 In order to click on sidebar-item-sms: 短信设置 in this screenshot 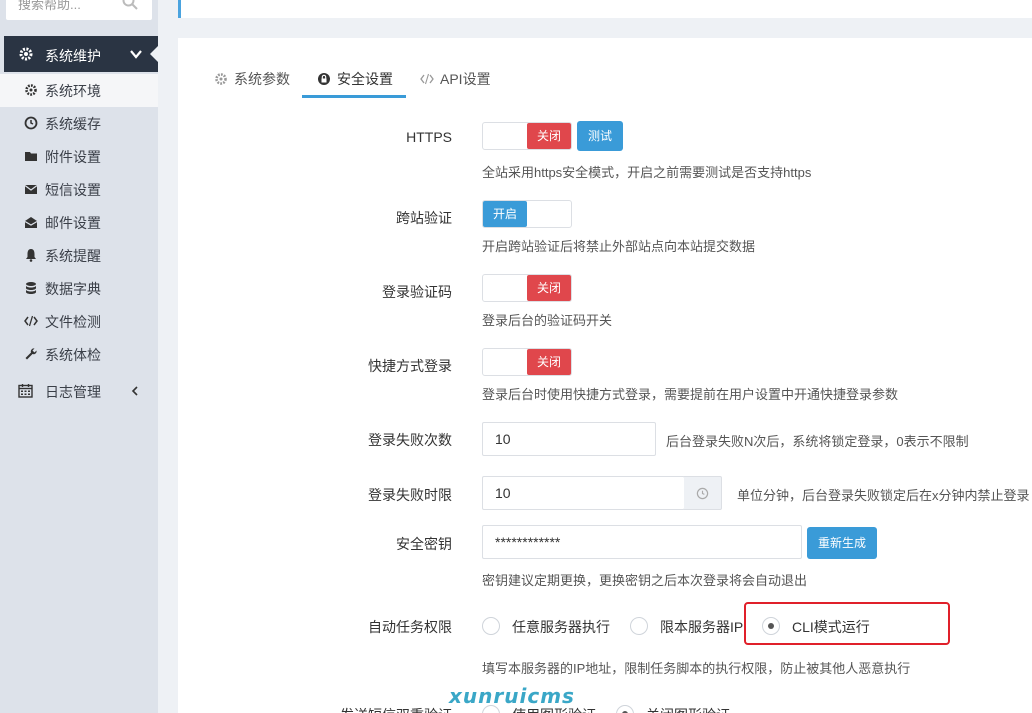, I will do `click(79, 189)`.